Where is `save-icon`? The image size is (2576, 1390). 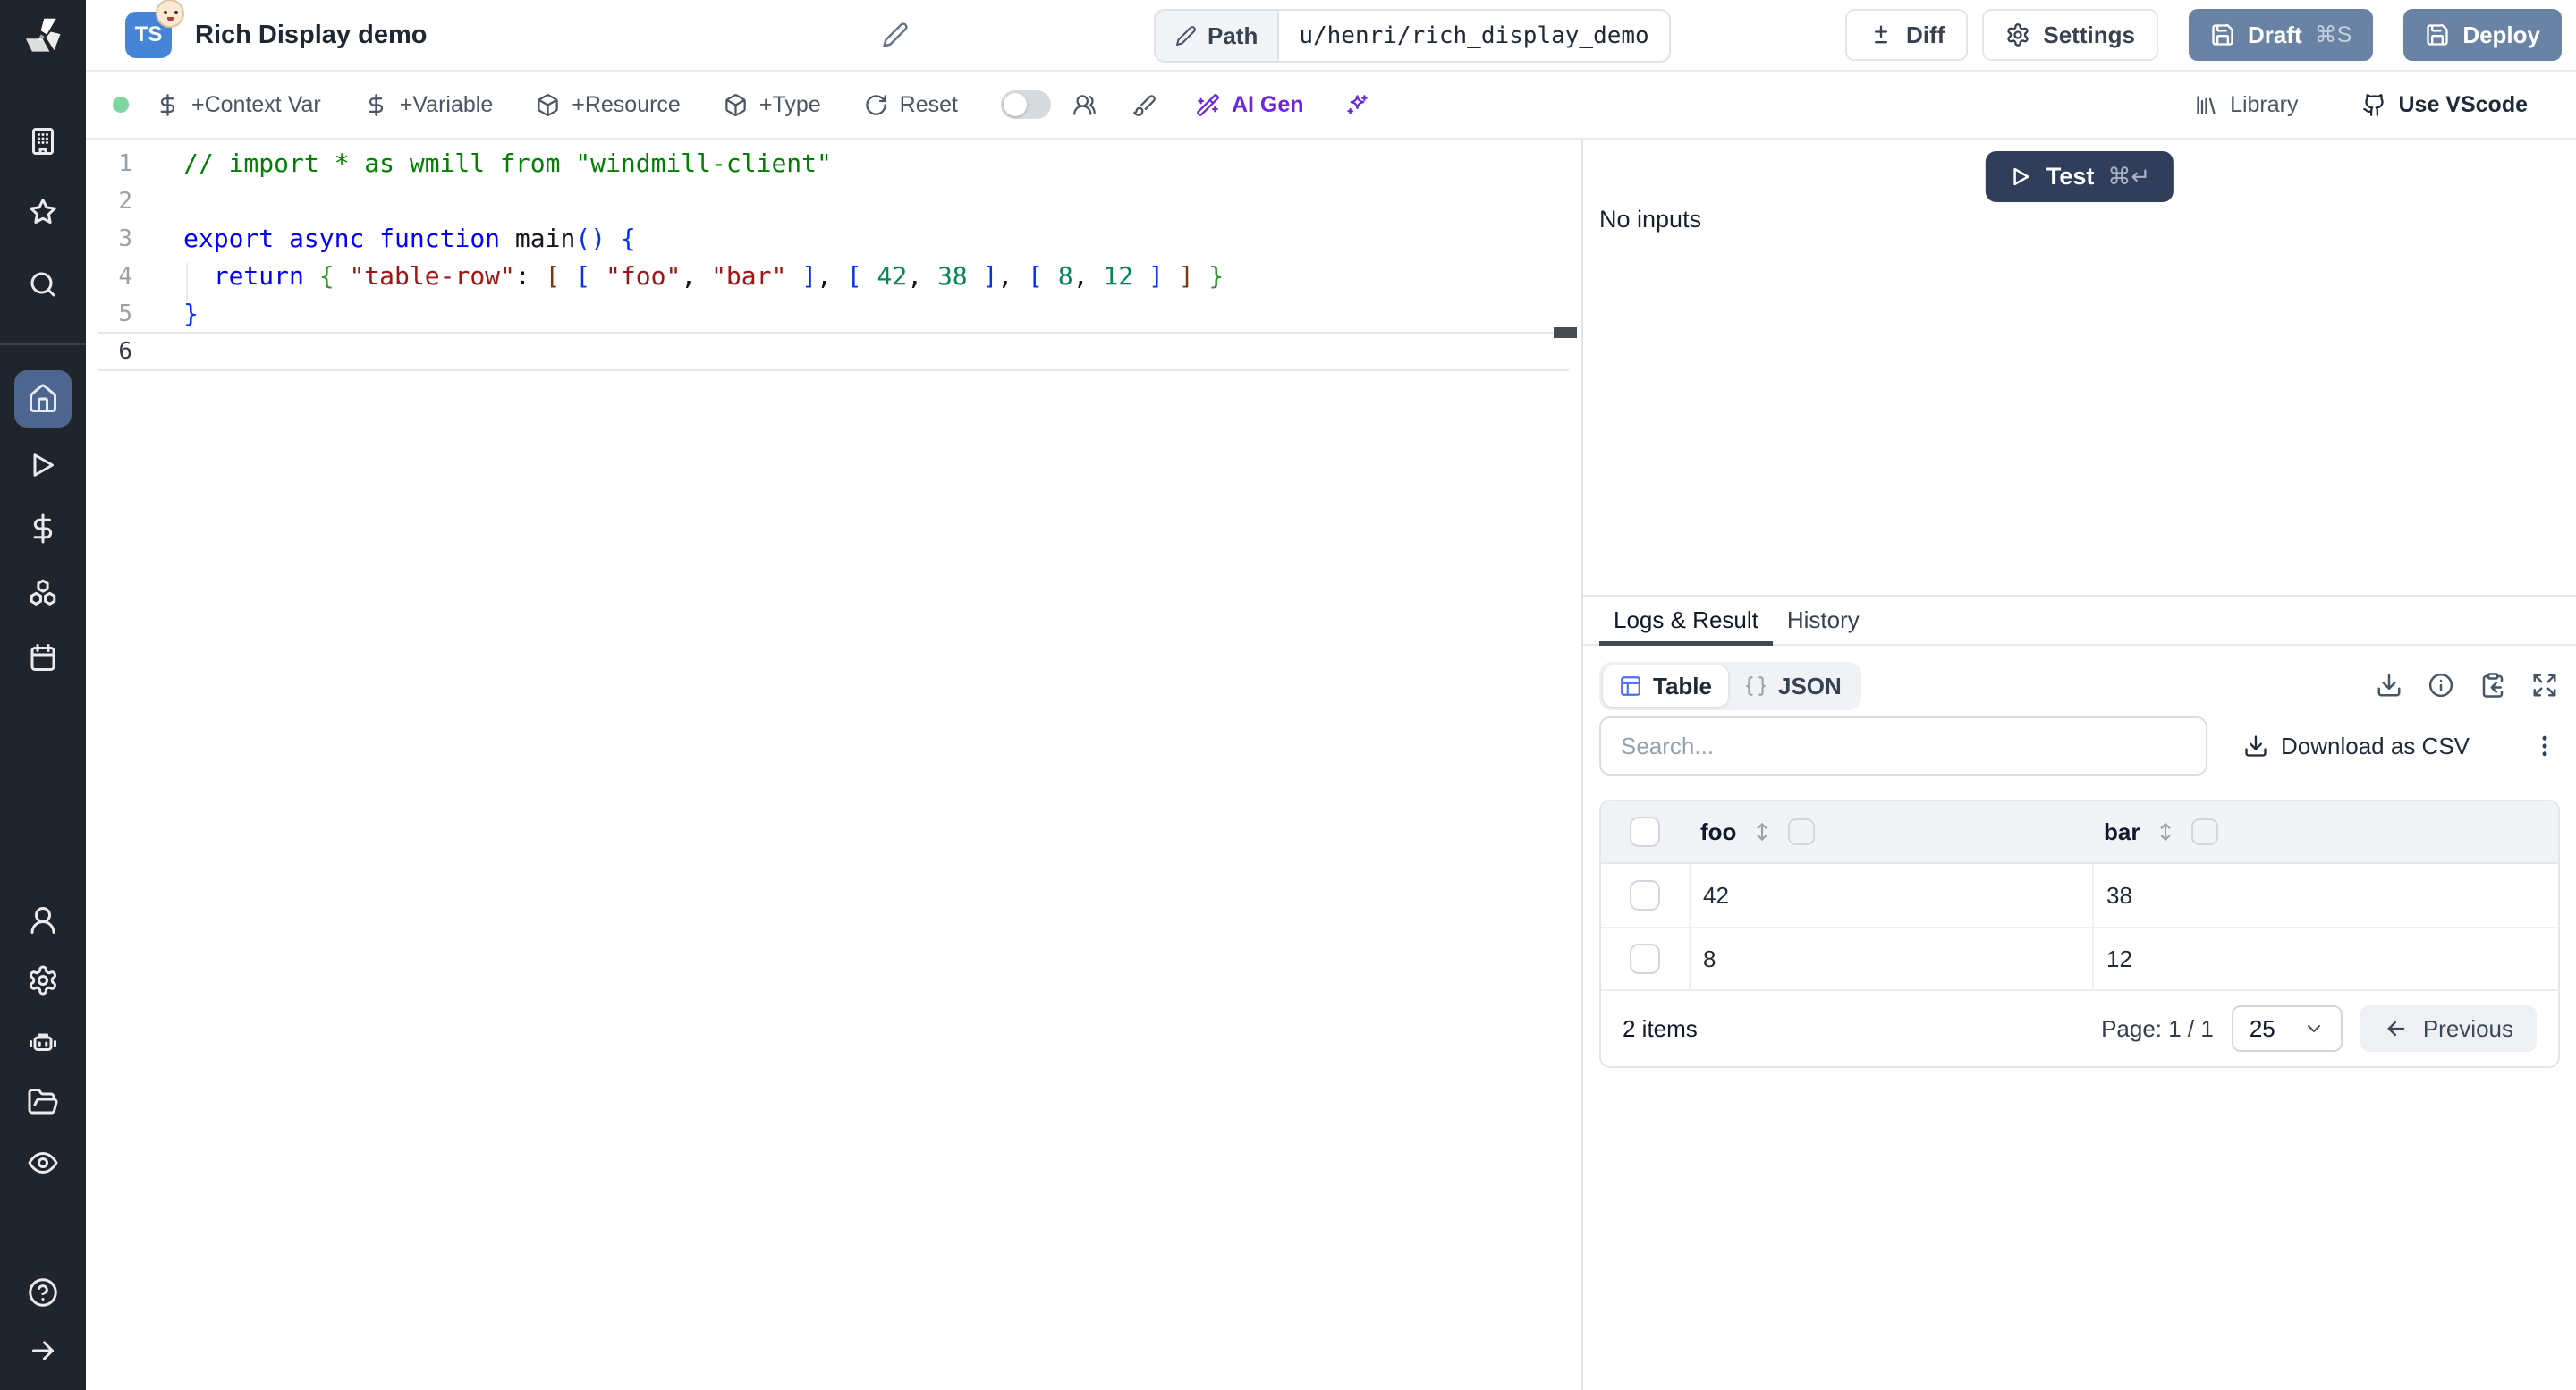
save-icon is located at coordinates (2222, 34).